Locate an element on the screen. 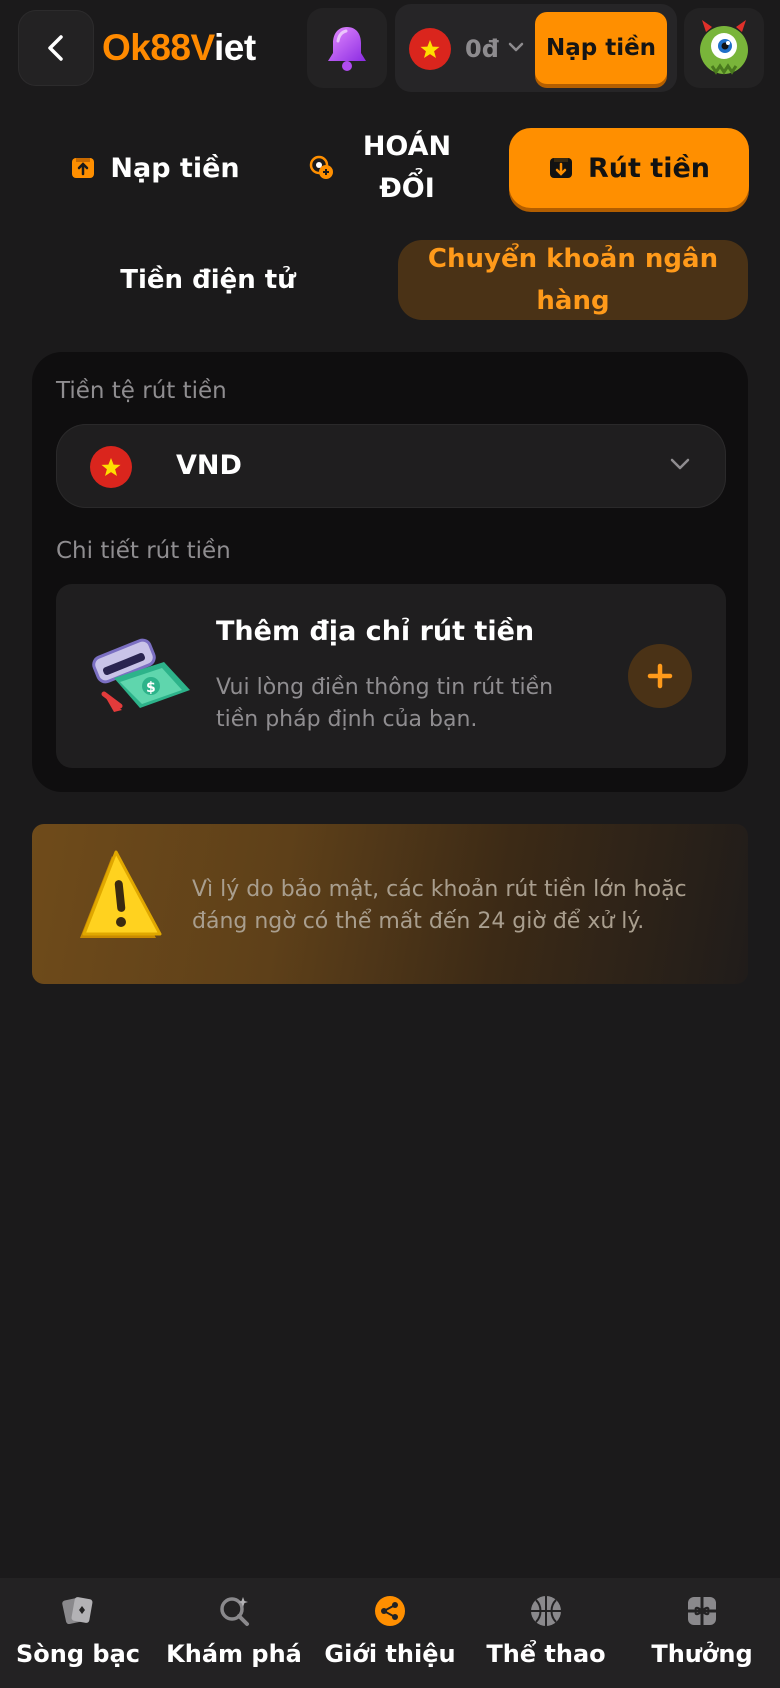  tab-exchange-label: HOÁN ĐỔI is located at coordinates (407, 167).